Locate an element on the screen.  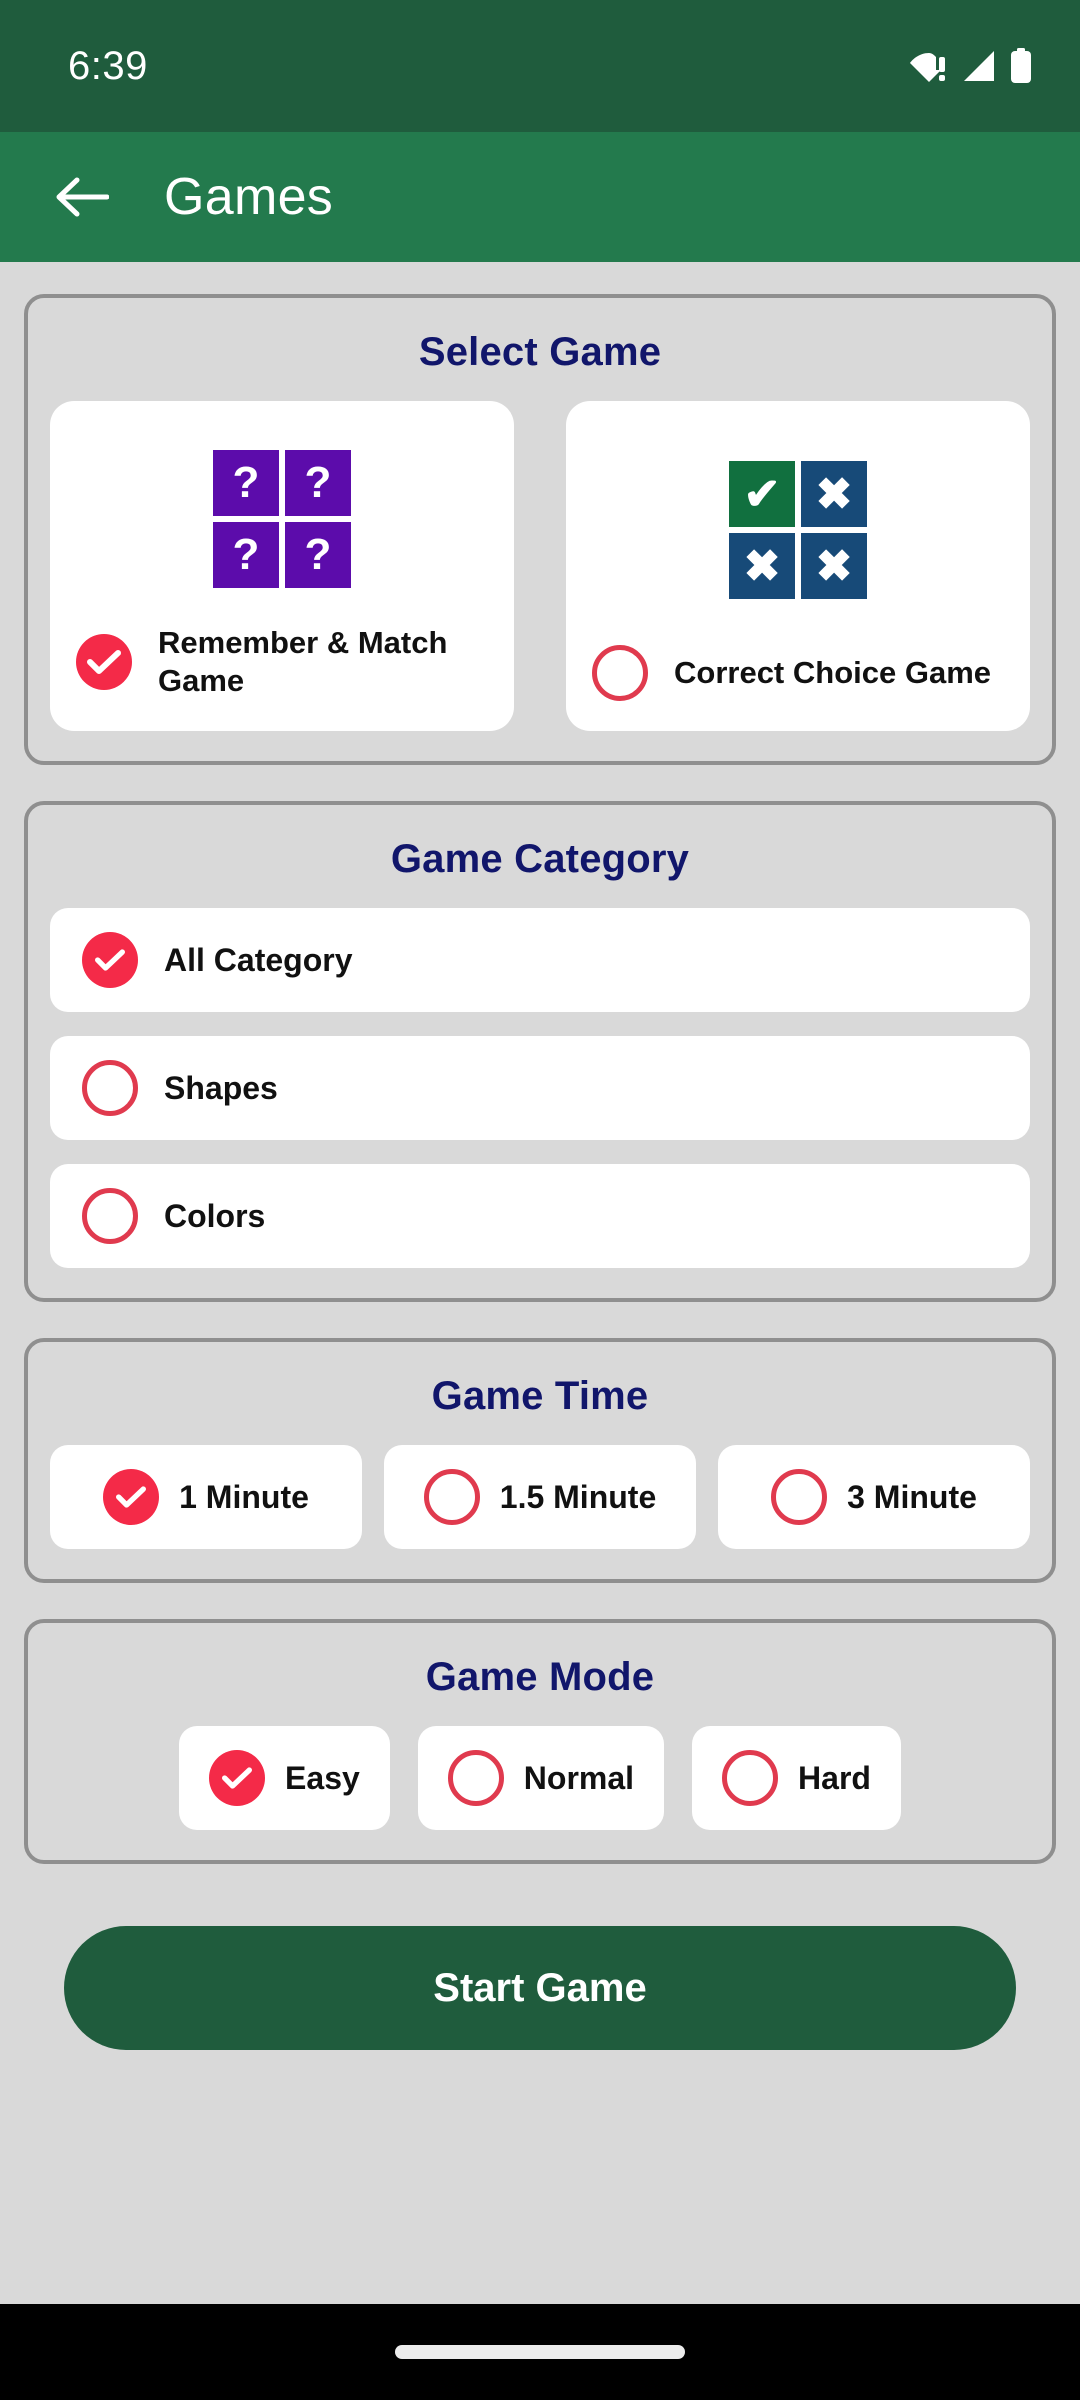
radio-3-minute is located at coordinates (799, 1497).